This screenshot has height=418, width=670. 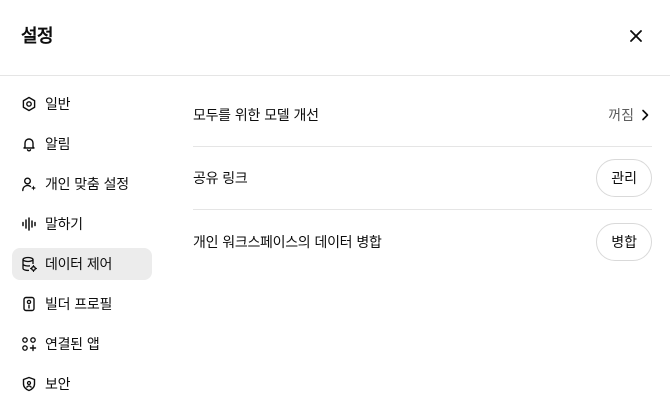 I want to click on sidebar-item-builder-profile: 빌더 프로필, so click(x=82, y=304).